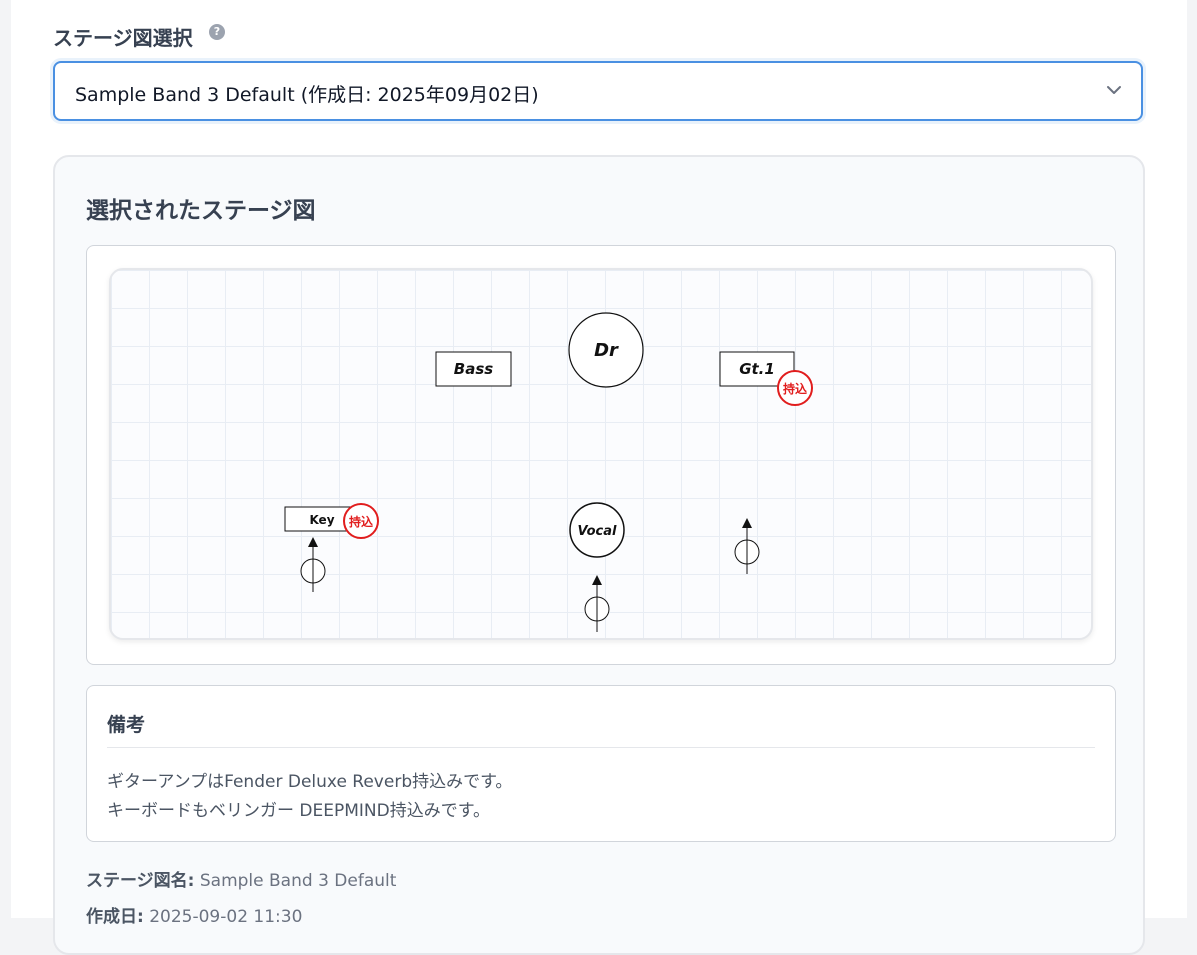  What do you see at coordinates (226, 917) in the screenshot?
I see `meta-created-date-value: 2025-09-02 11:30` at bounding box center [226, 917].